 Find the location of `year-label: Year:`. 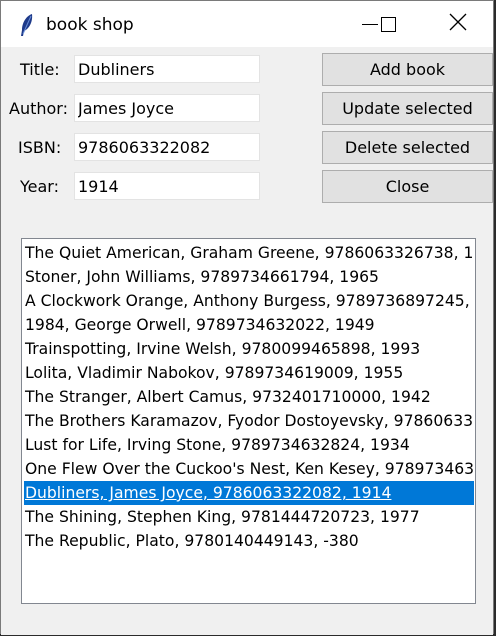

year-label: Year: is located at coordinates (39, 186).